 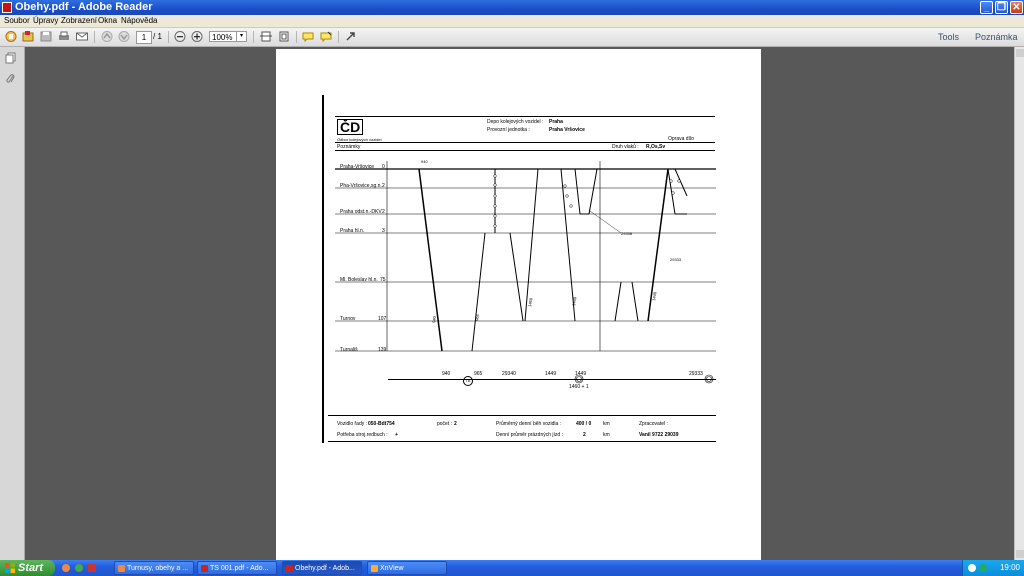 I want to click on denni-label: Denní průměr prázdných jízd :, so click(x=529, y=435).